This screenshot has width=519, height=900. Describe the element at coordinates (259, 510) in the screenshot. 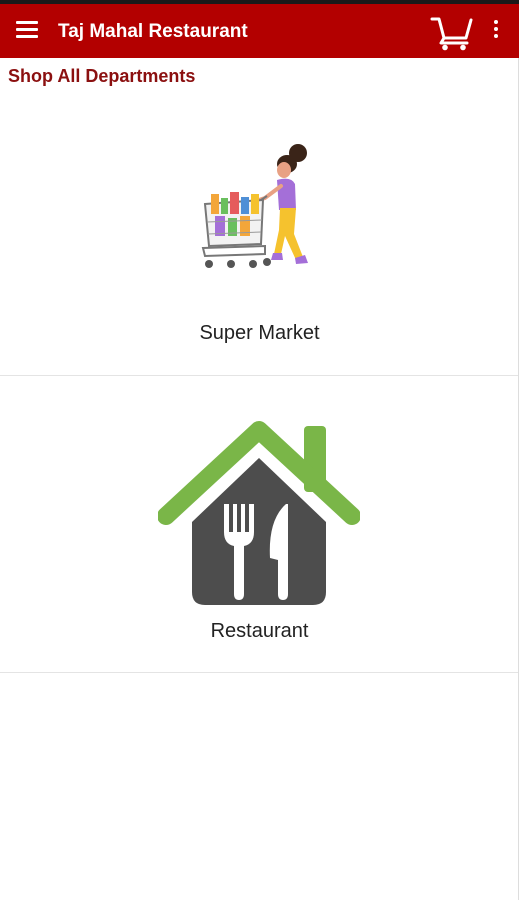

I see `restaurant-house-fork-knife-icon` at that location.